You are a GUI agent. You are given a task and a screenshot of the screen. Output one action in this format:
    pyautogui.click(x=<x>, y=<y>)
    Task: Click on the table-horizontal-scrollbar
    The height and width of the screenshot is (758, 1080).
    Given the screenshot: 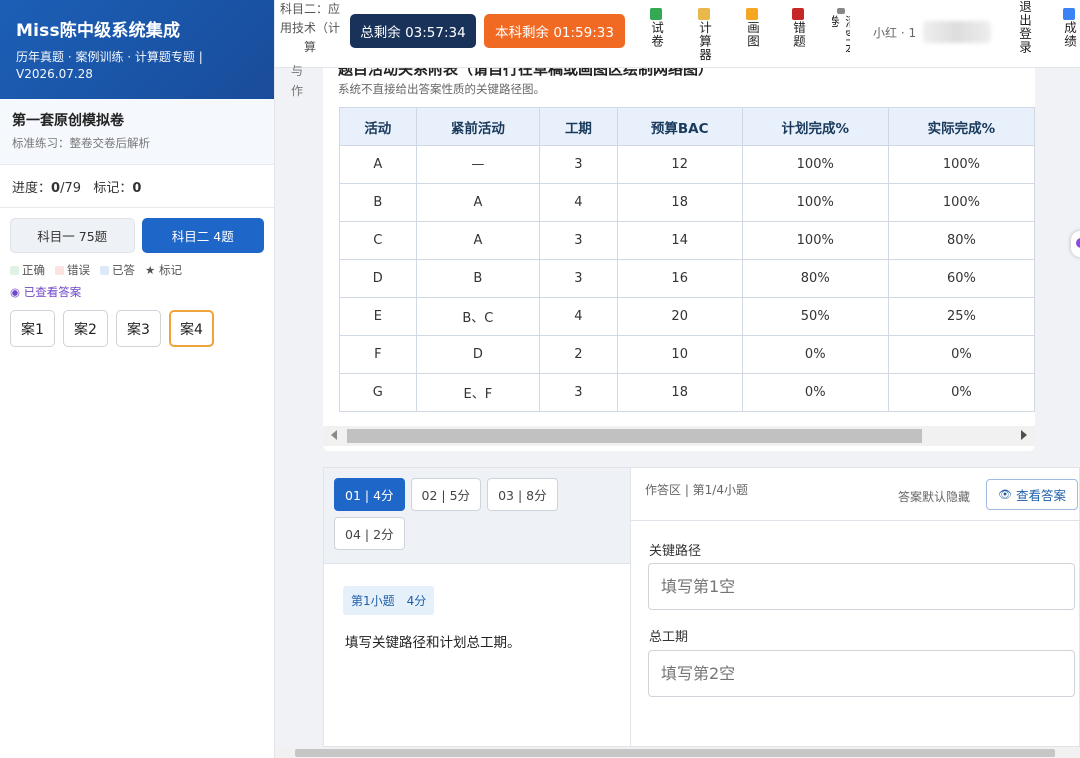 What is the action you would take?
    pyautogui.click(x=679, y=436)
    